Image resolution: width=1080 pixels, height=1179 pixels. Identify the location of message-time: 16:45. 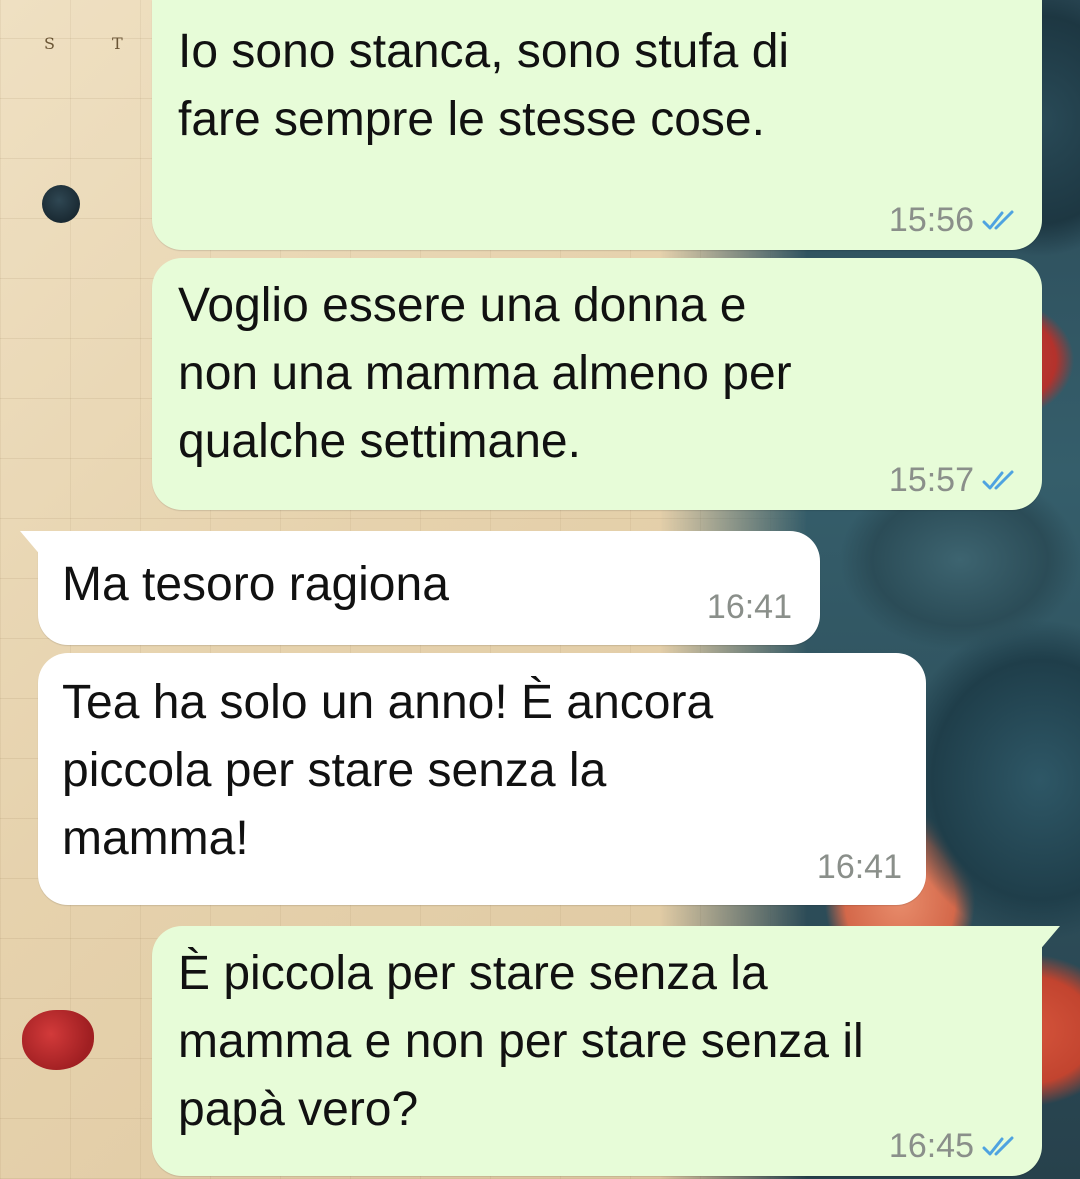
(931, 1146).